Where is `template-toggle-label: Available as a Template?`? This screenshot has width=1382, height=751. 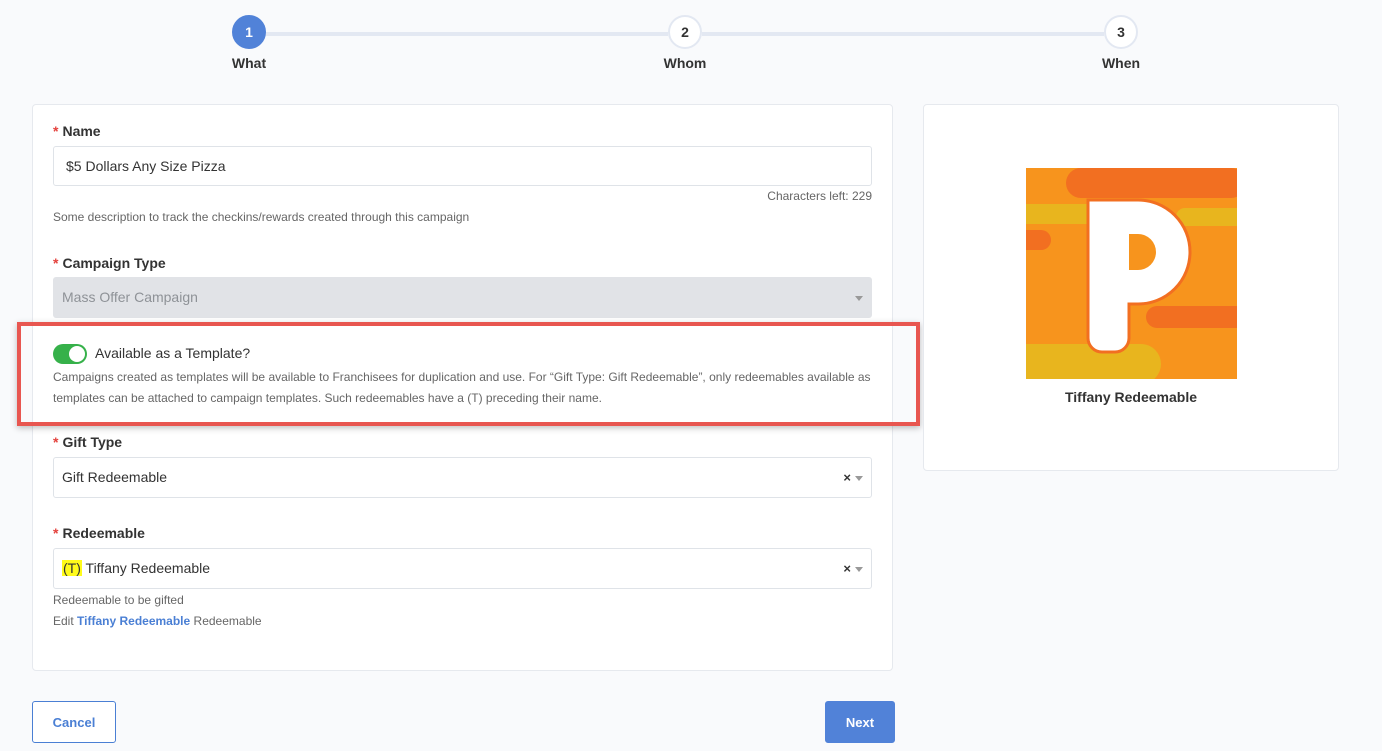 template-toggle-label: Available as a Template? is located at coordinates (173, 353).